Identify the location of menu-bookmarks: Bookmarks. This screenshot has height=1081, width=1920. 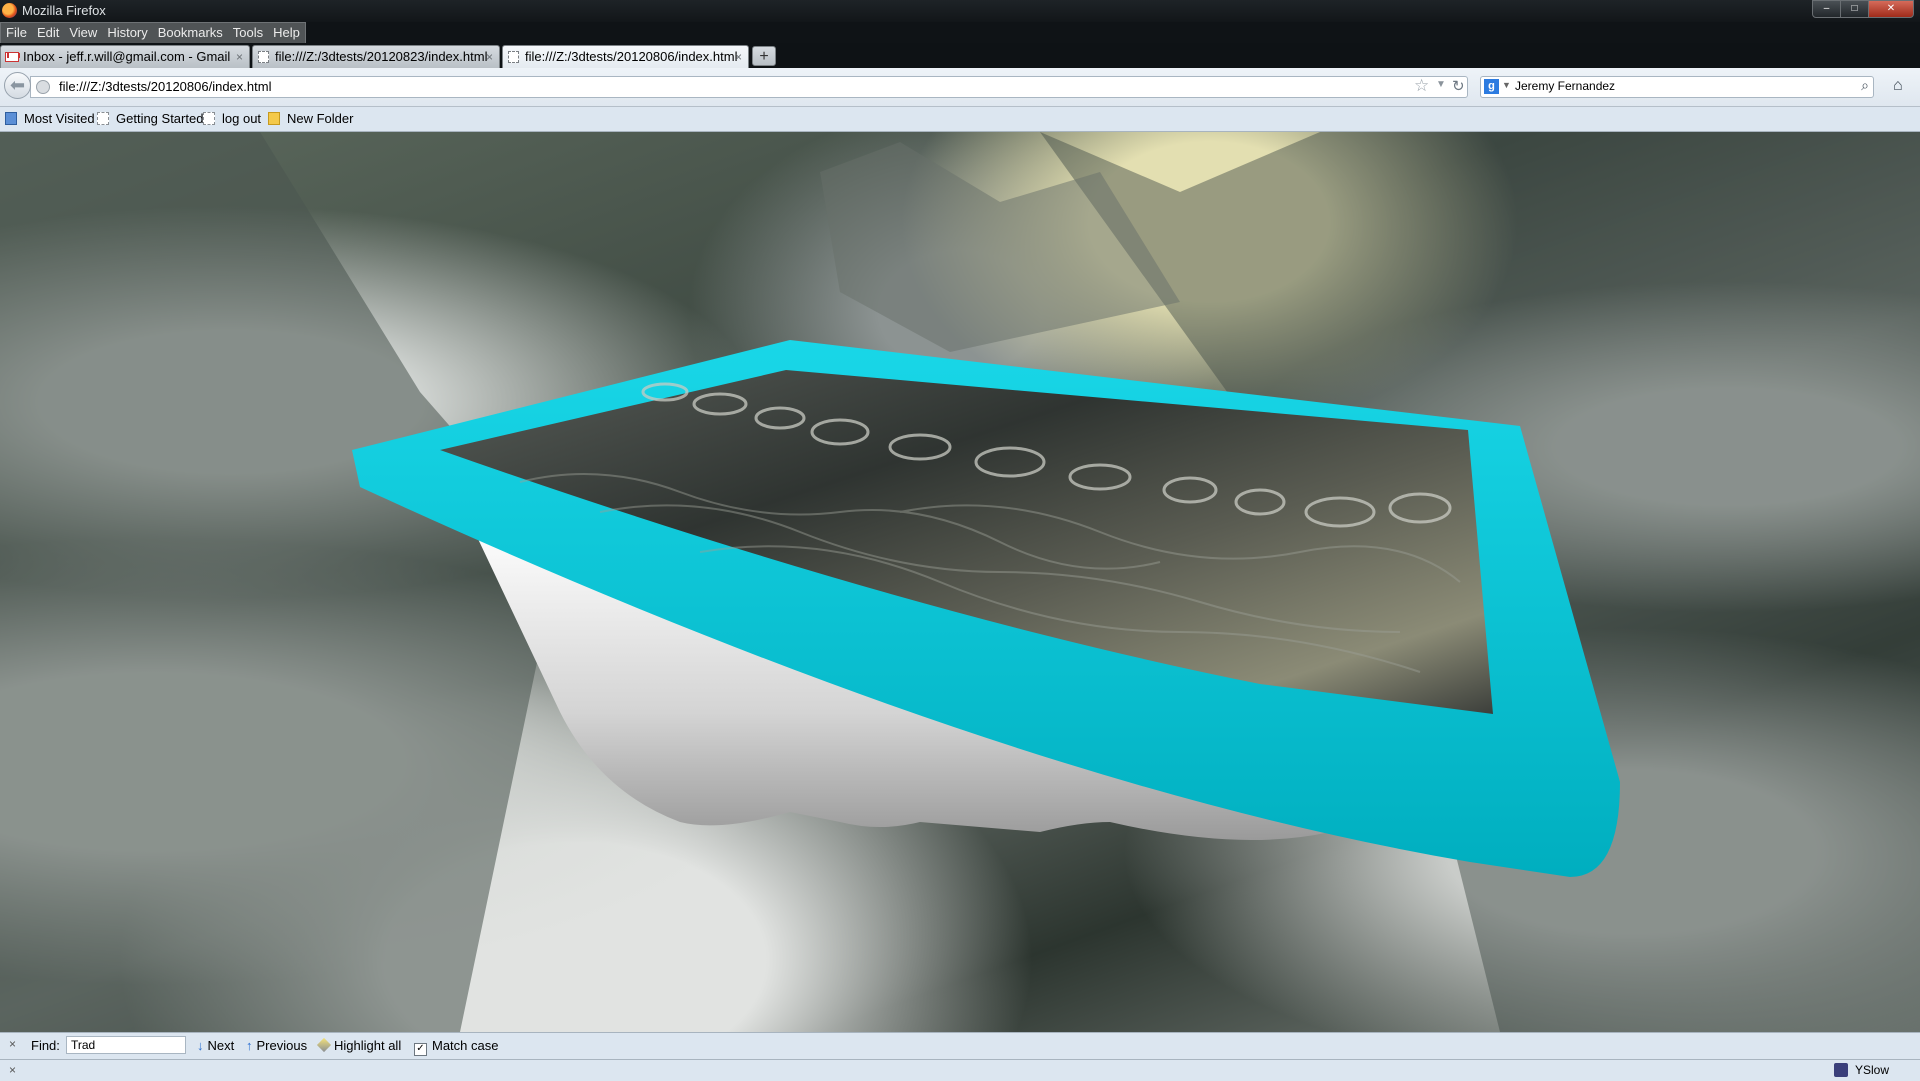
(190, 33).